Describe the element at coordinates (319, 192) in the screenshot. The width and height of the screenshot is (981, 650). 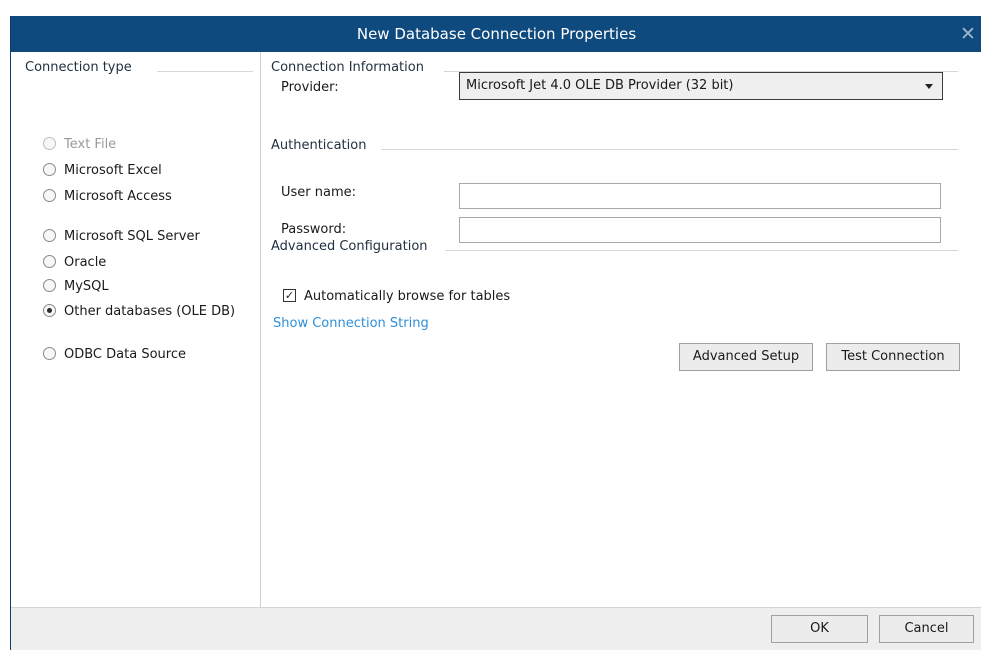
I see `username-label: User name:` at that location.